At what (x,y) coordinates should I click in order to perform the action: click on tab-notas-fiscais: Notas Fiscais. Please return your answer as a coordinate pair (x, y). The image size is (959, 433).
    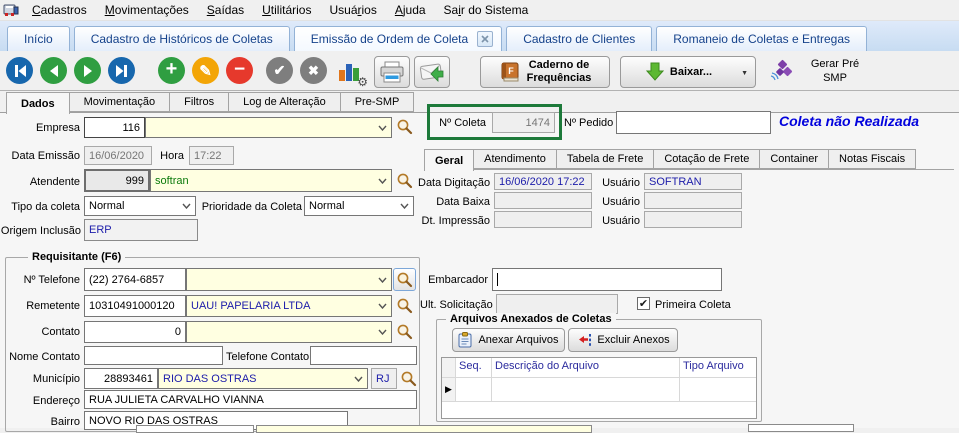
    Looking at the image, I should click on (873, 159).